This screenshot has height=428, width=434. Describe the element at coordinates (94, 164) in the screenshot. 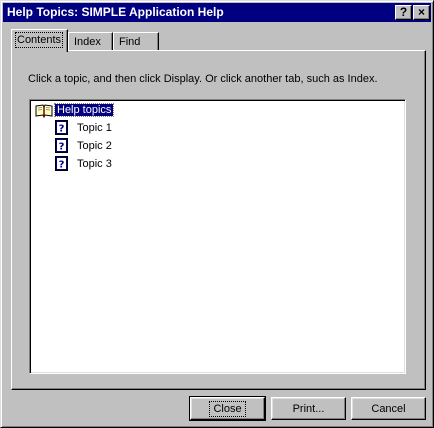

I see `tree-item-label: Topic 3` at that location.